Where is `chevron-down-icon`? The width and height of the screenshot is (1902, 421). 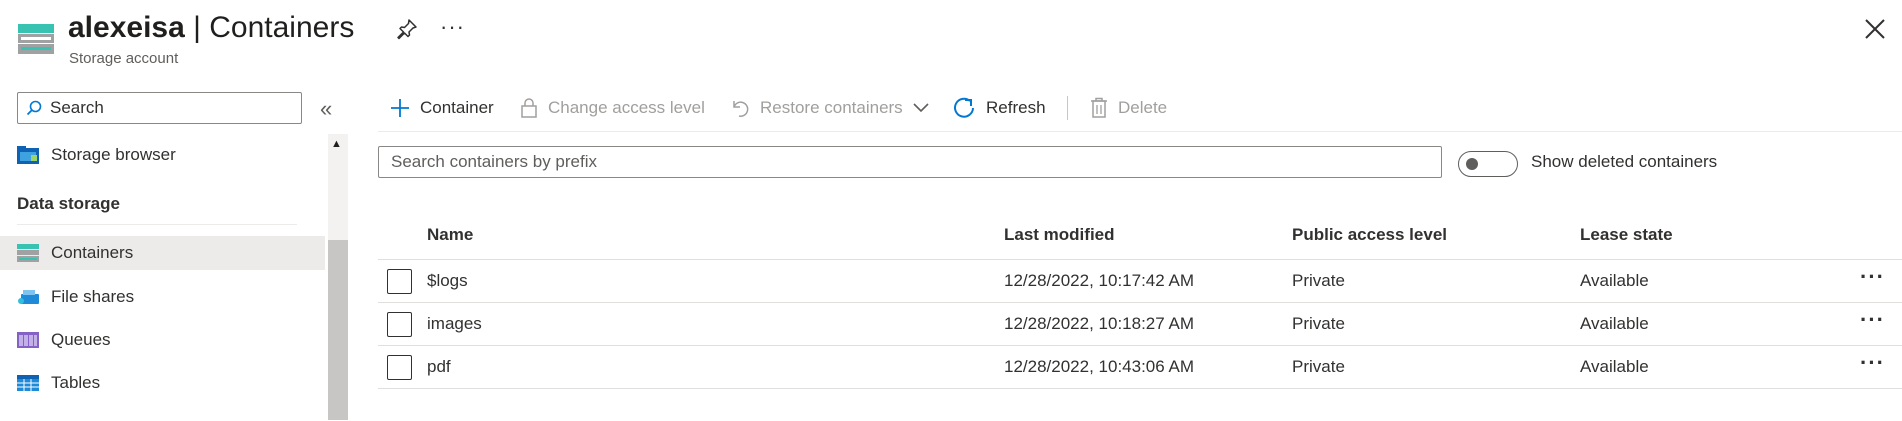 chevron-down-icon is located at coordinates (921, 108).